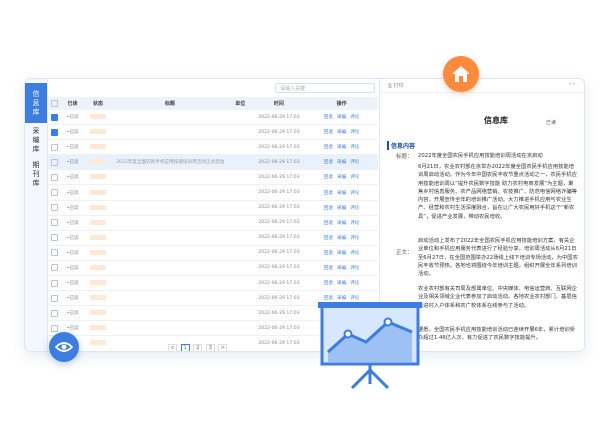 This screenshot has height=428, width=605. What do you see at coordinates (404, 253) in the screenshot?
I see `label-body: 正文：` at bounding box center [404, 253].